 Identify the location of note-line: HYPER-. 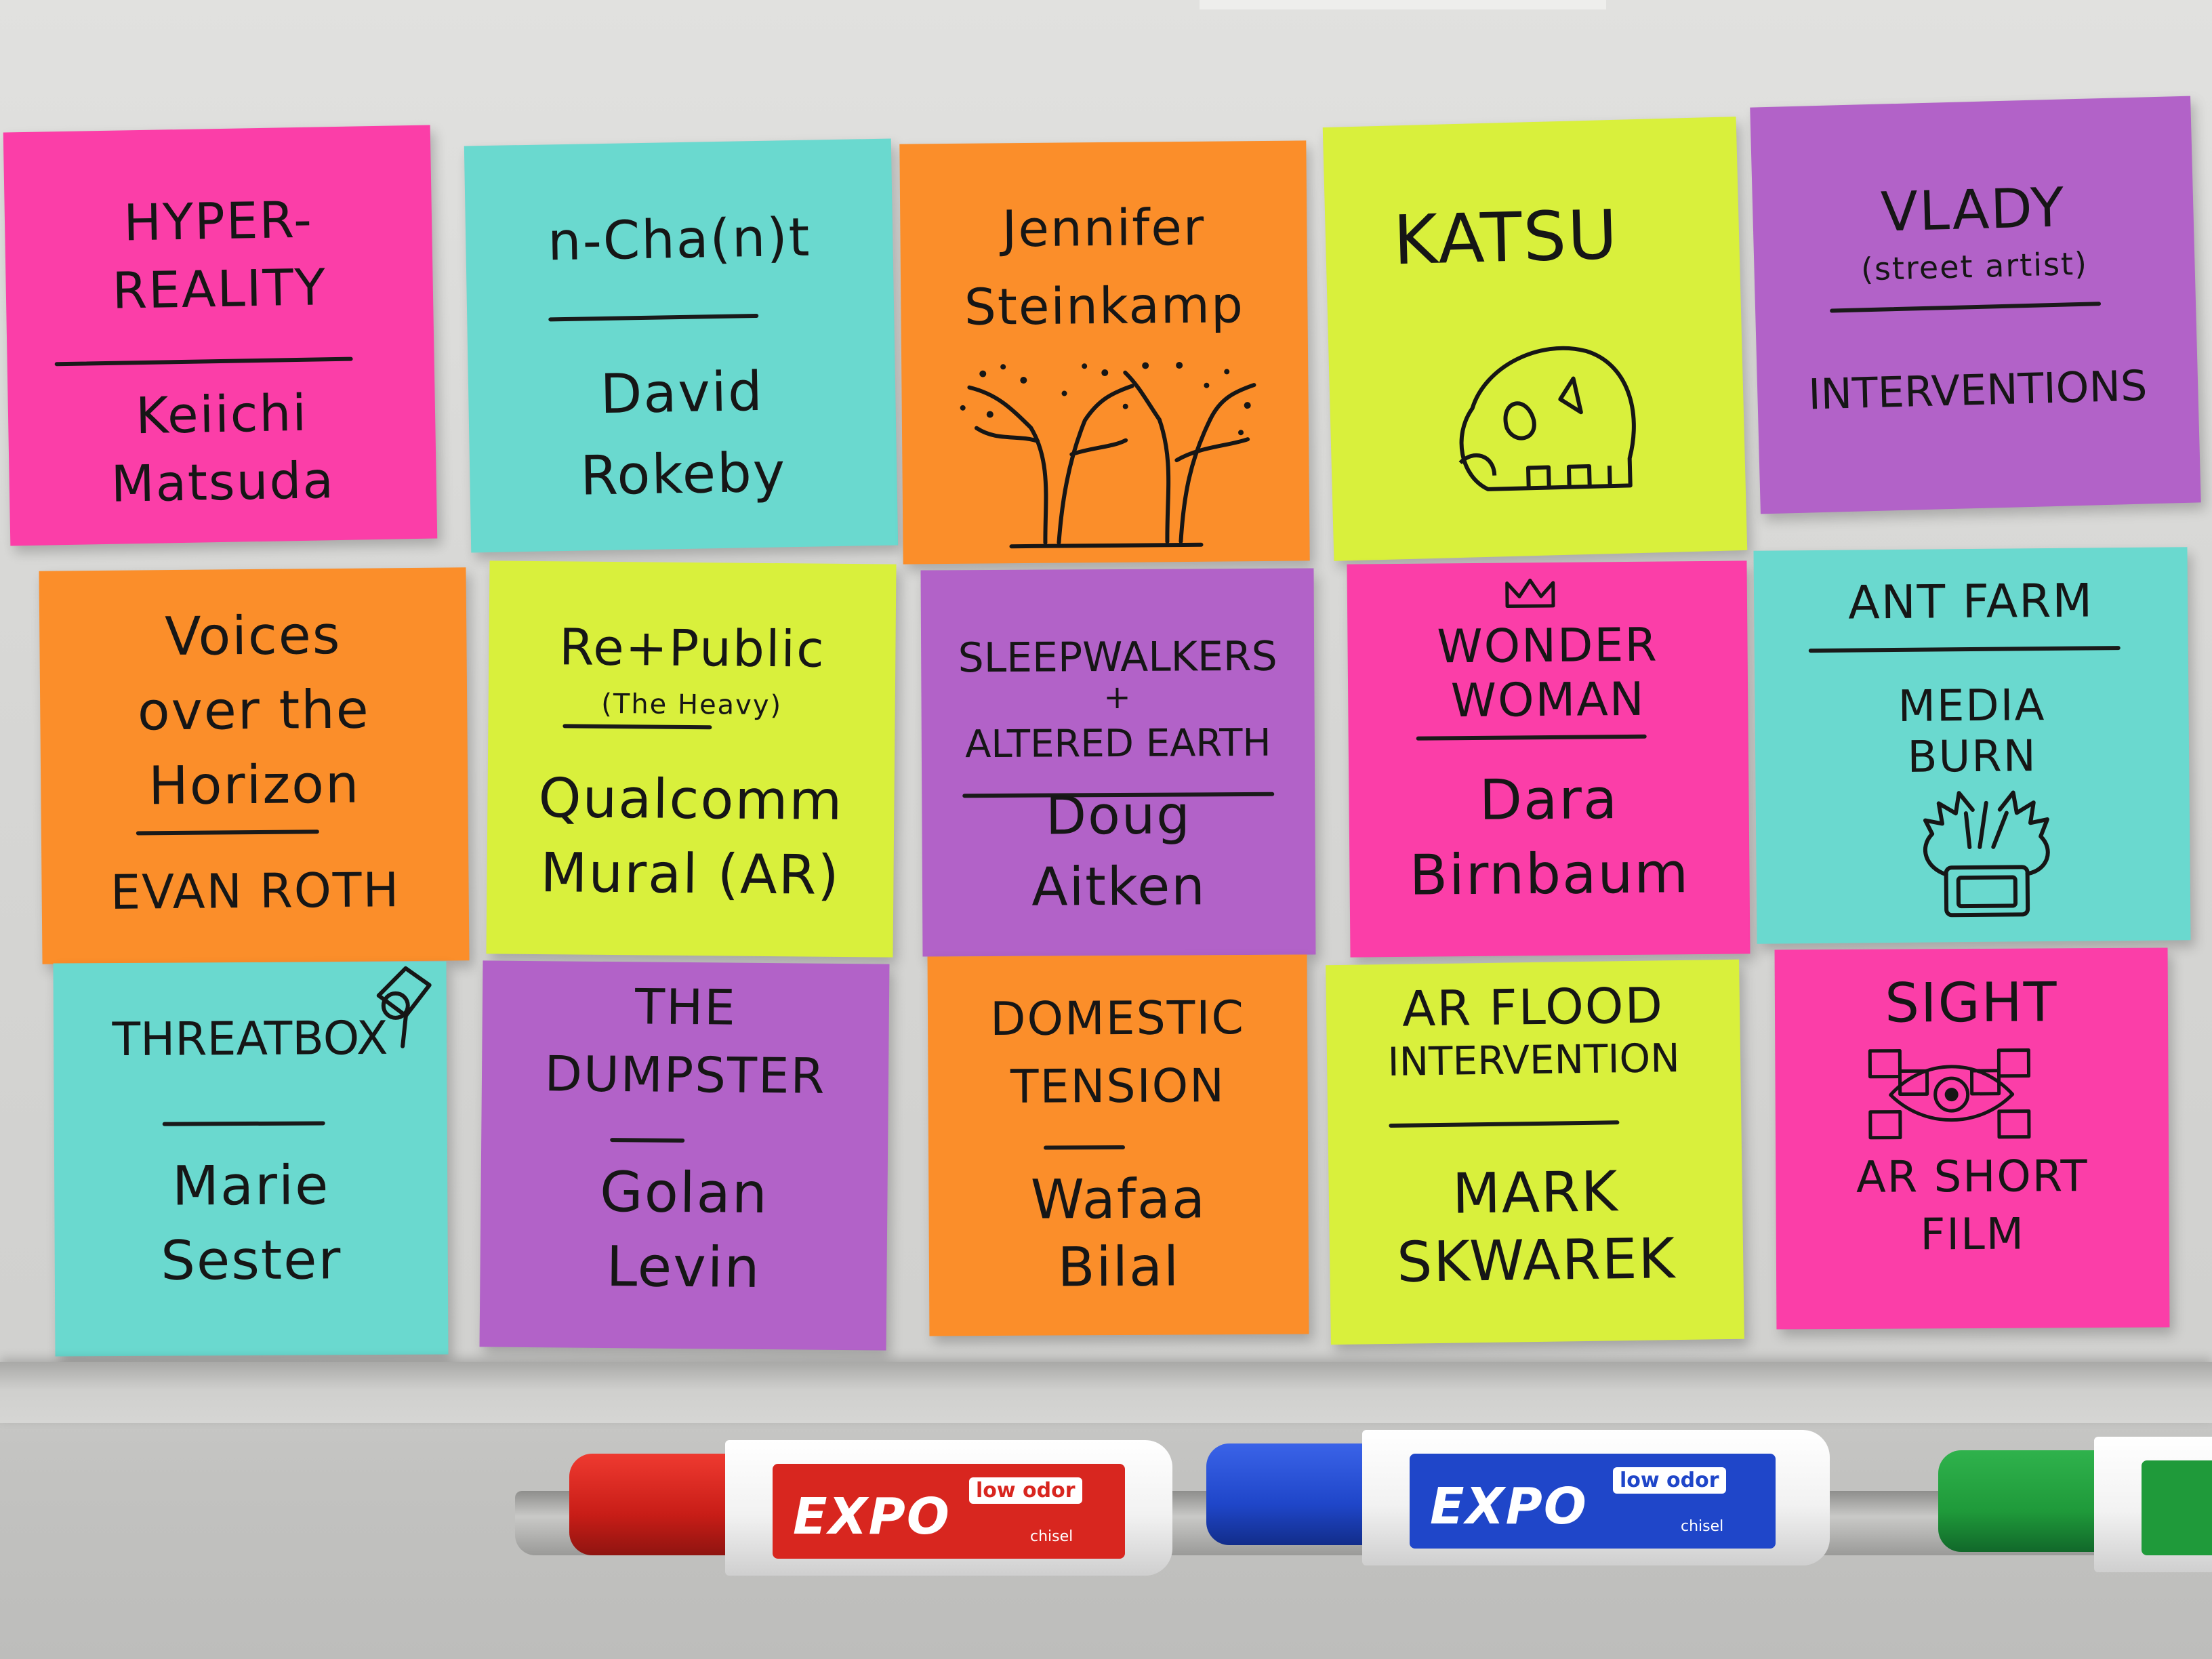
(218, 221).